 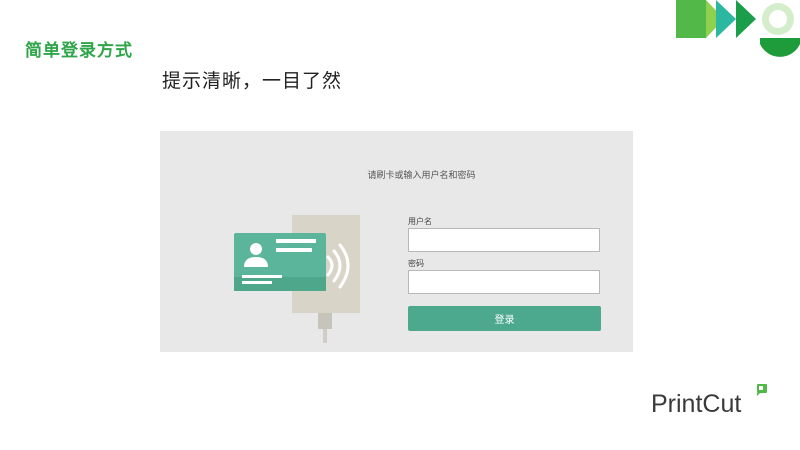 What do you see at coordinates (691, 19) in the screenshot?
I see `green-block-shape` at bounding box center [691, 19].